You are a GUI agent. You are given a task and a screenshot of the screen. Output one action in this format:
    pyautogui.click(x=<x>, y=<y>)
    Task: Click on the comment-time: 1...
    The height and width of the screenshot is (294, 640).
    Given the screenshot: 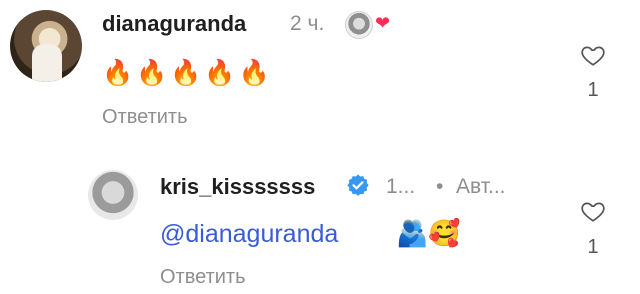 What is the action you would take?
    pyautogui.click(x=401, y=186)
    